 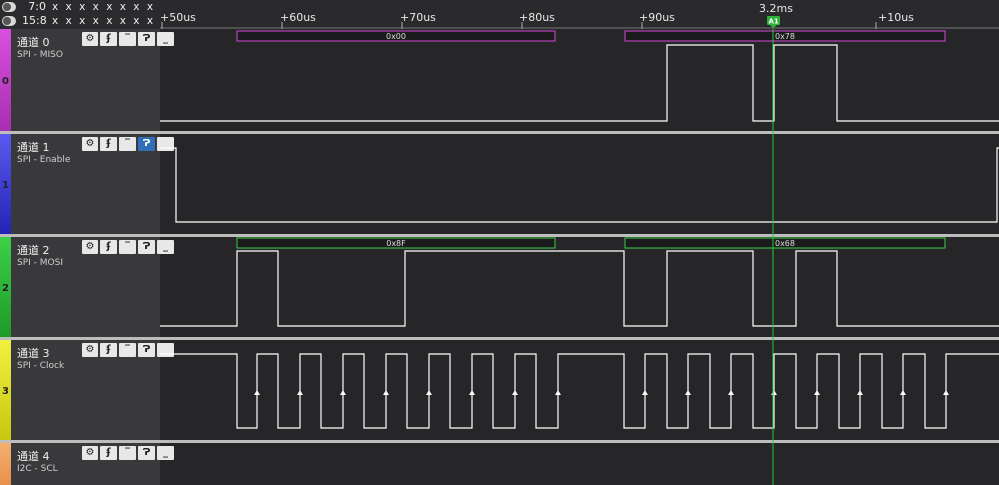 What do you see at coordinates (5, 288) in the screenshot?
I see `channel-side-number: 2` at bounding box center [5, 288].